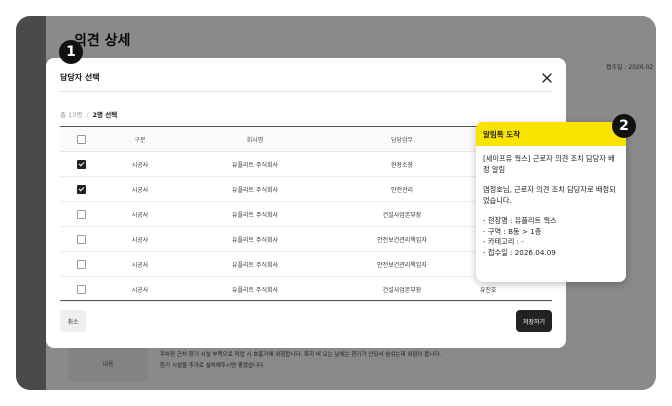 The height and width of the screenshot is (406, 672). What do you see at coordinates (534, 321) in the screenshot?
I see `save-button: 저장하기` at bounding box center [534, 321].